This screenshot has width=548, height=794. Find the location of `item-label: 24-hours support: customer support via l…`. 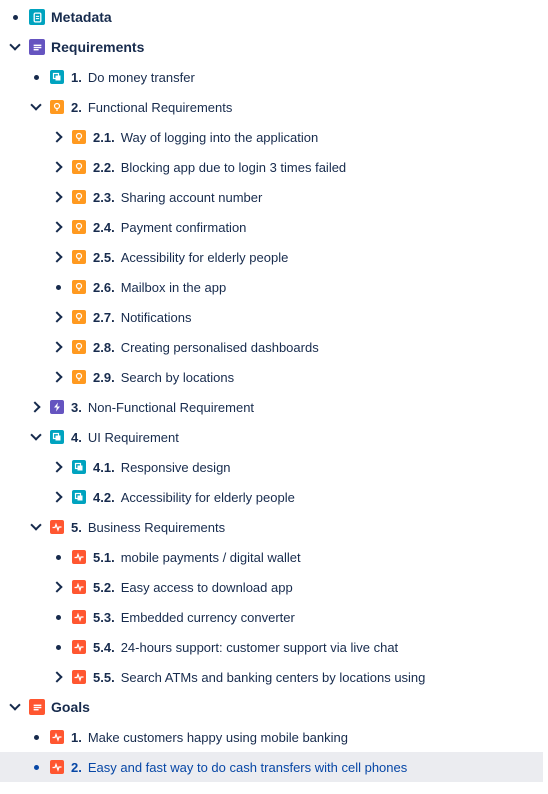

item-label: 24-hours support: customer support via l… is located at coordinates (259, 647).